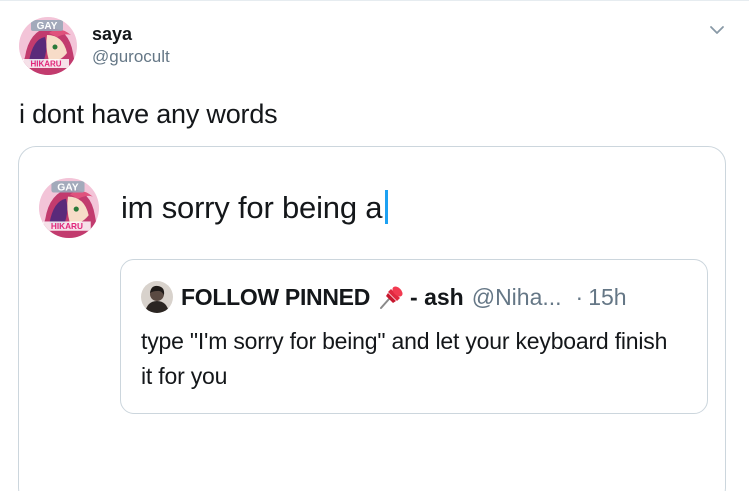  I want to click on compose-text: im sorry for being a, so click(252, 207).